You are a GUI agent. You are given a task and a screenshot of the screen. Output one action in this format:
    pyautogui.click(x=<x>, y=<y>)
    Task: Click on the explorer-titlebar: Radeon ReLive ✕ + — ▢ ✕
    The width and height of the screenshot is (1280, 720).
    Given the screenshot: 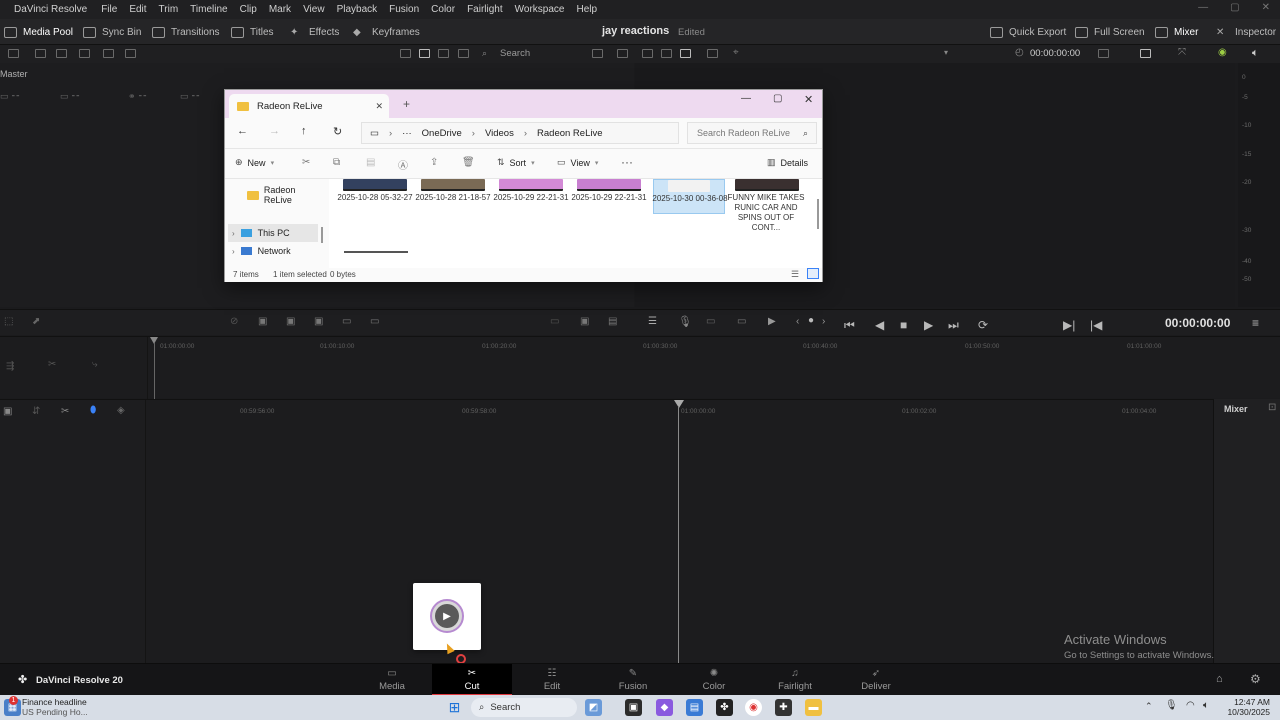 What is the action you would take?
    pyautogui.click(x=523, y=104)
    